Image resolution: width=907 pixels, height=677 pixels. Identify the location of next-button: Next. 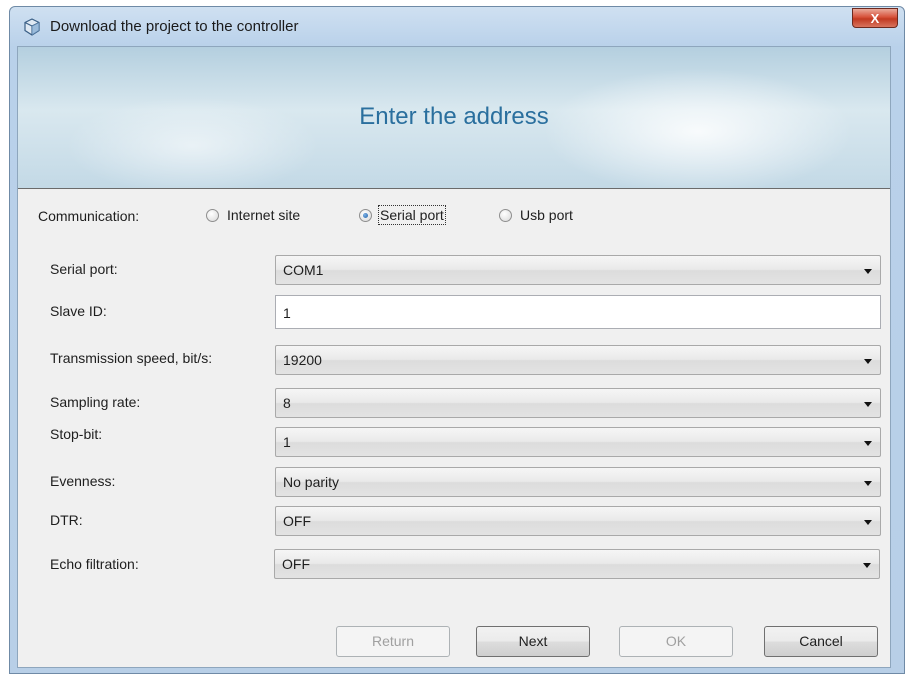
(533, 641).